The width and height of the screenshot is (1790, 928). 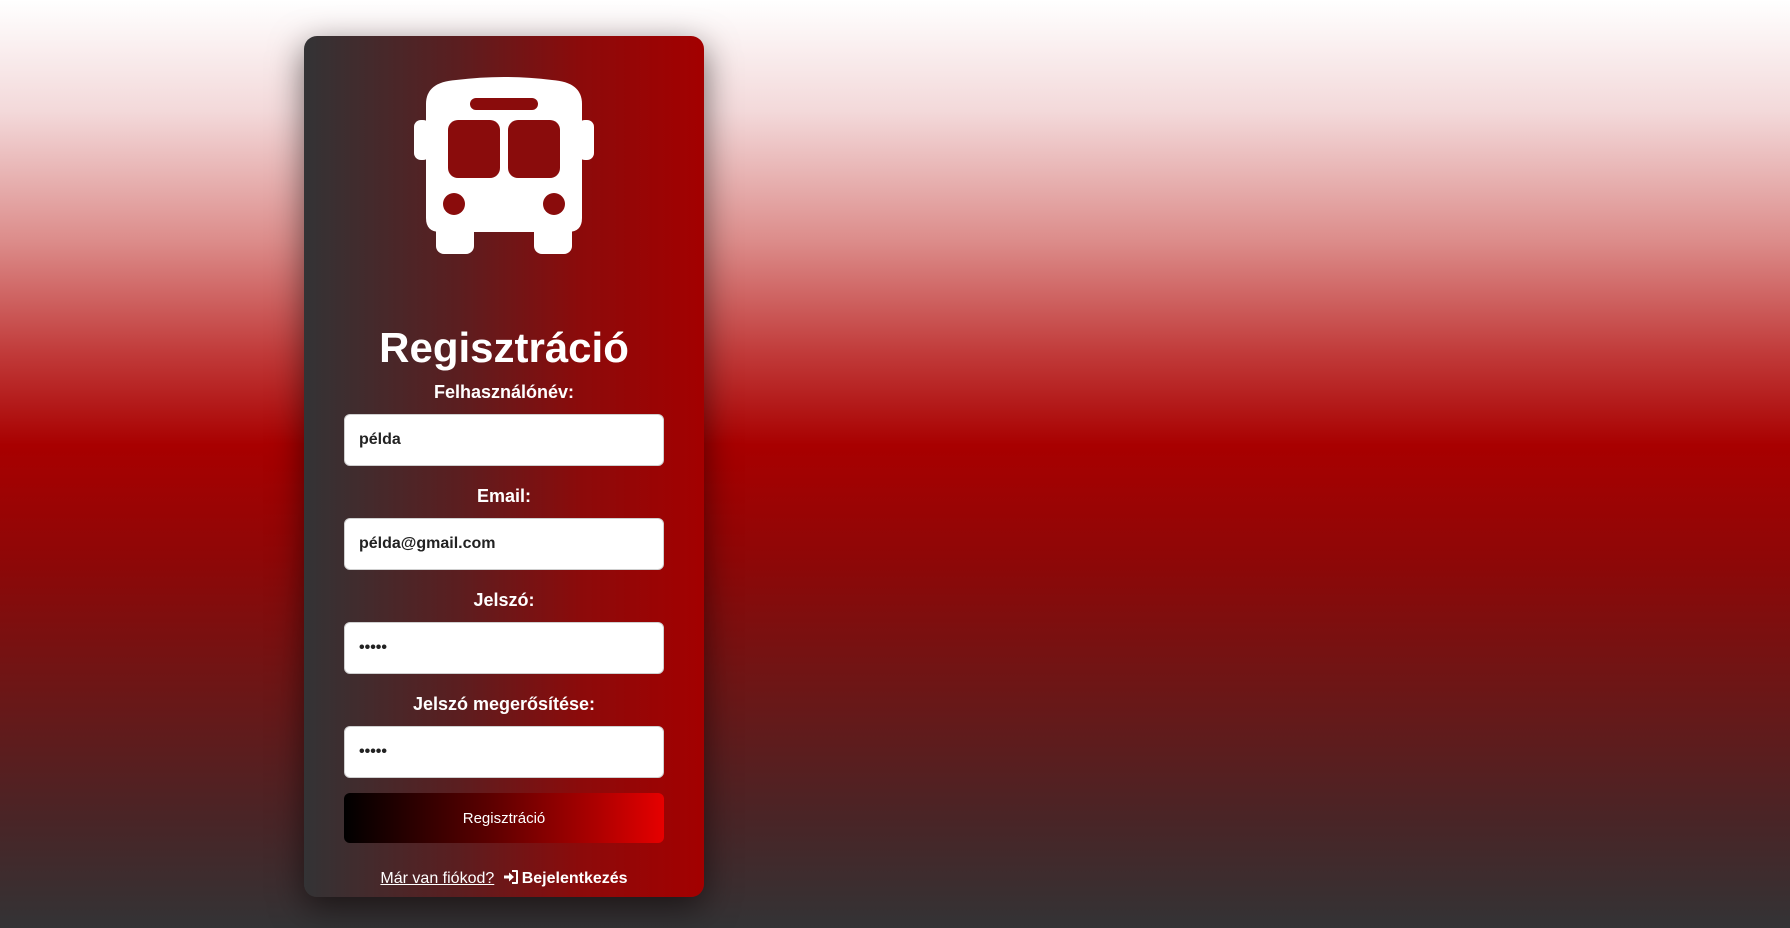 I want to click on password-label: Jelszó:, so click(x=504, y=600).